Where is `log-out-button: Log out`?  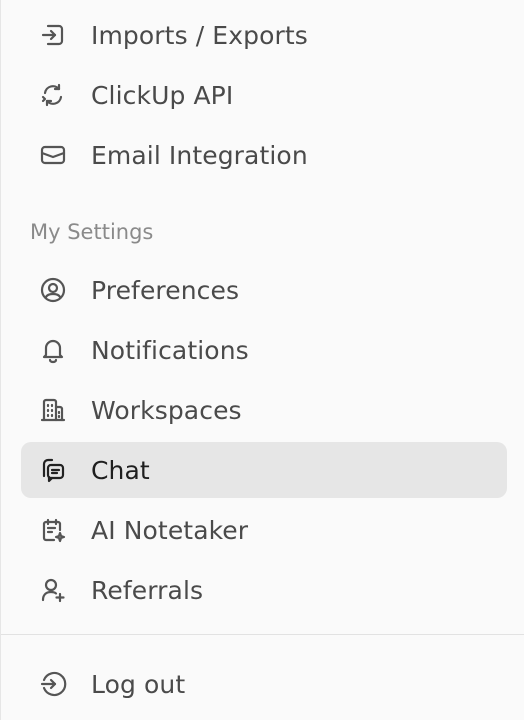 log-out-button: Log out is located at coordinates (264, 684).